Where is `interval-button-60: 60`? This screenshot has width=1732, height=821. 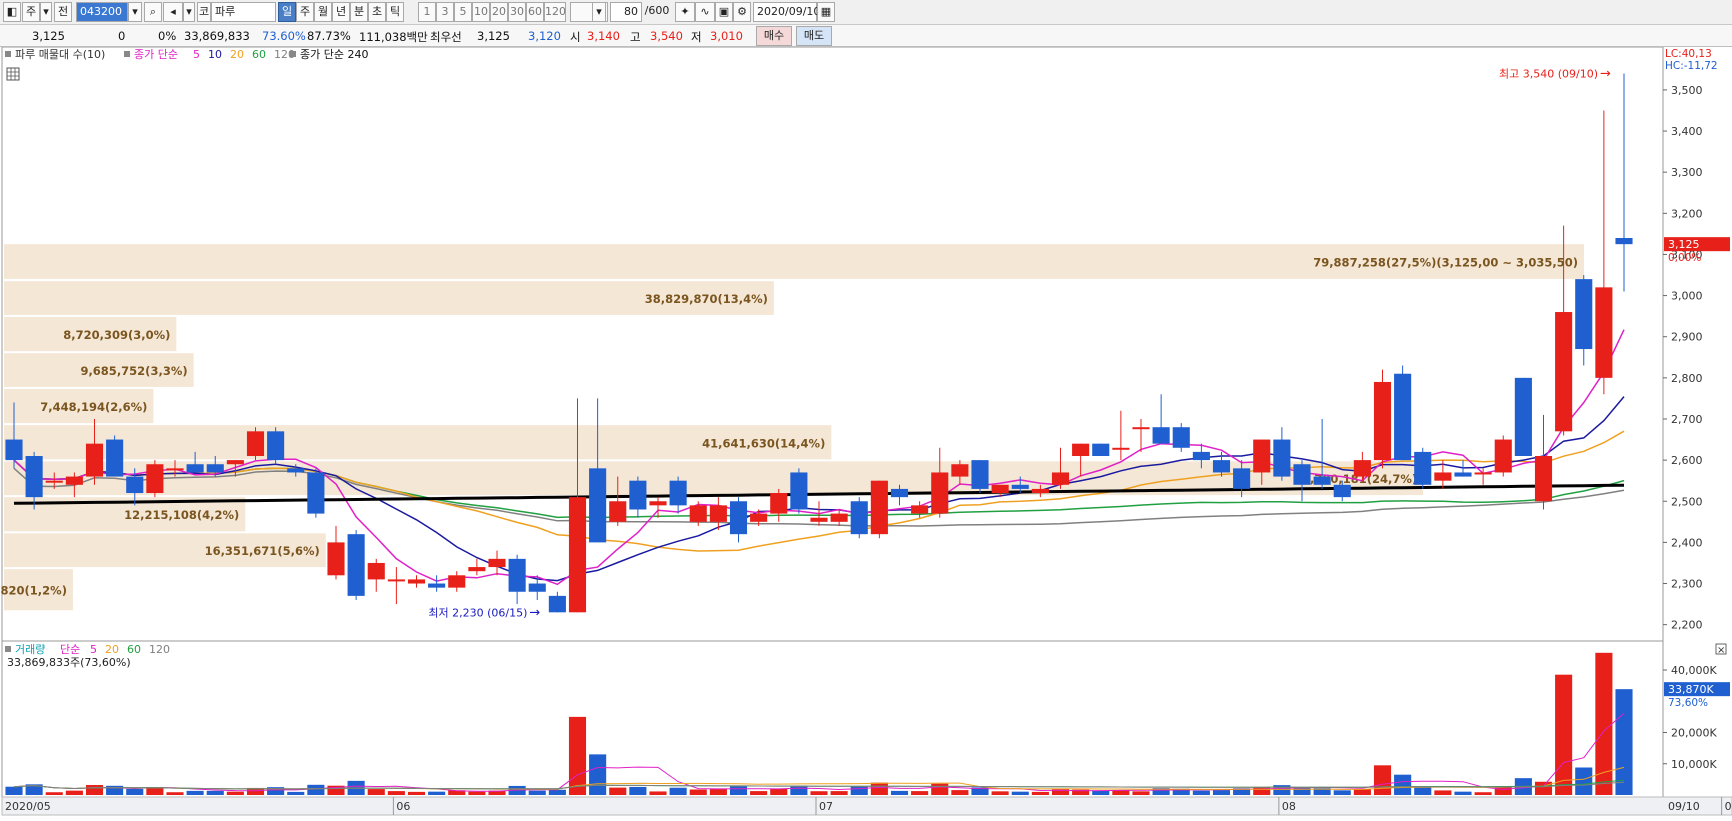
interval-button-60: 60 is located at coordinates (535, 12).